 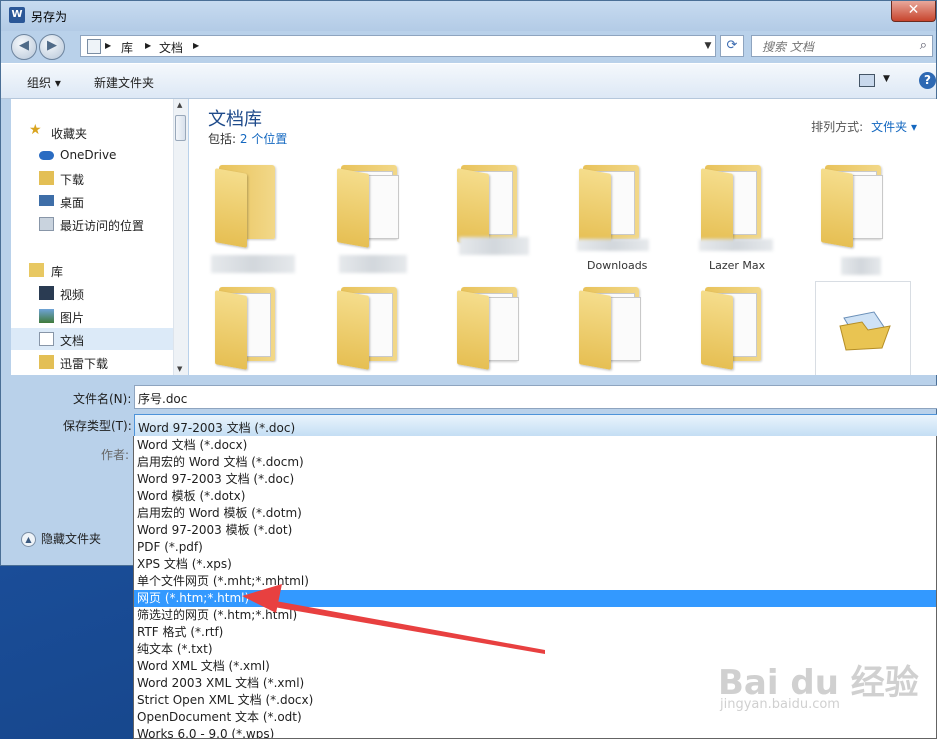 I want to click on sidebar-item-label: 收藏夹, so click(x=69, y=134).